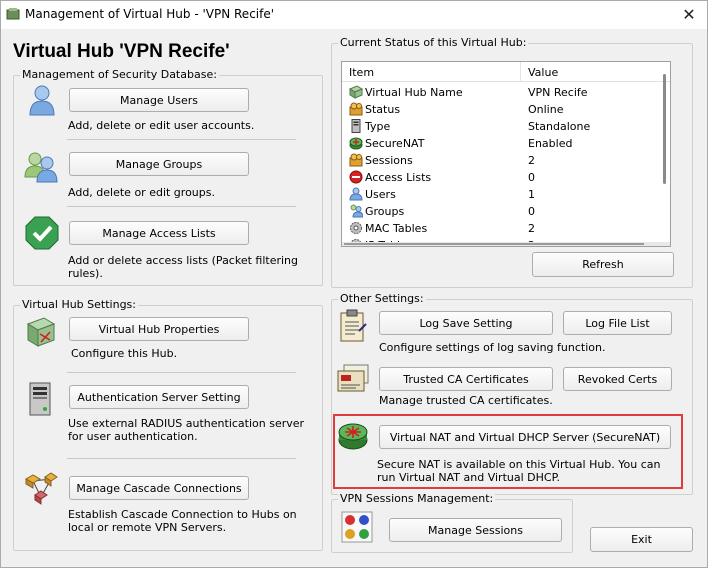 Image resolution: width=708 pixels, height=568 pixels. I want to click on row-item: Type, so click(378, 126).